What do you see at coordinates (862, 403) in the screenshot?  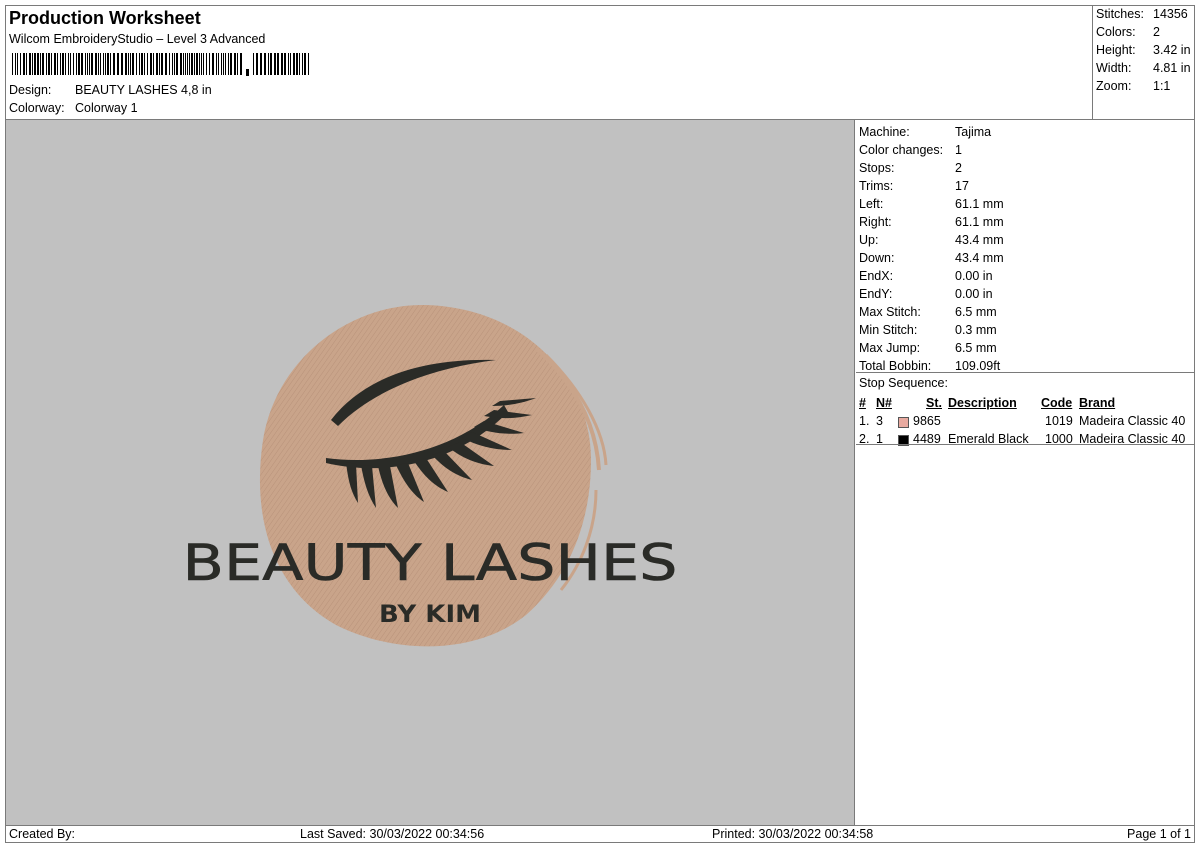 I see `col-number: #` at bounding box center [862, 403].